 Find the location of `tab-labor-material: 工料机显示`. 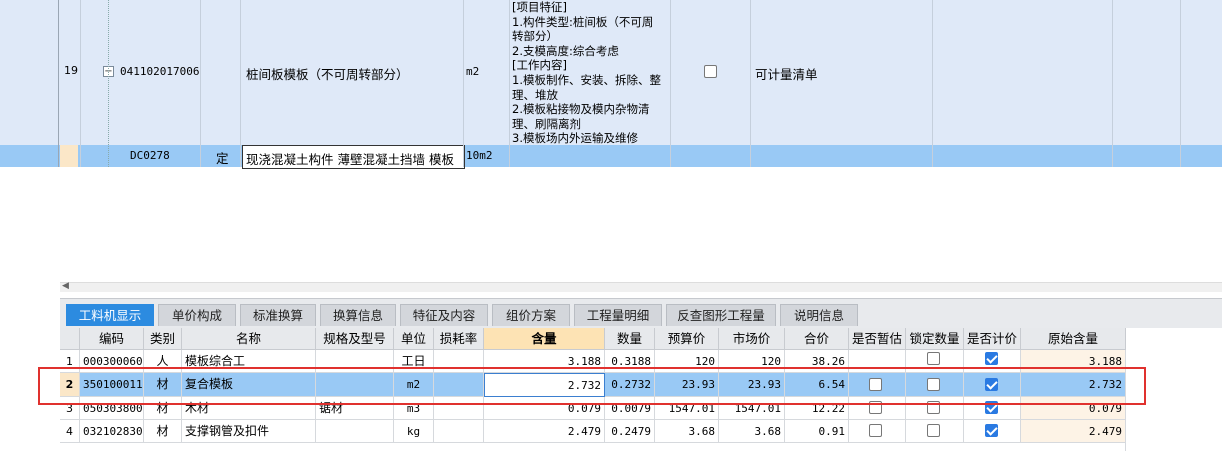

tab-labor-material: 工料机显示 is located at coordinates (110, 315).